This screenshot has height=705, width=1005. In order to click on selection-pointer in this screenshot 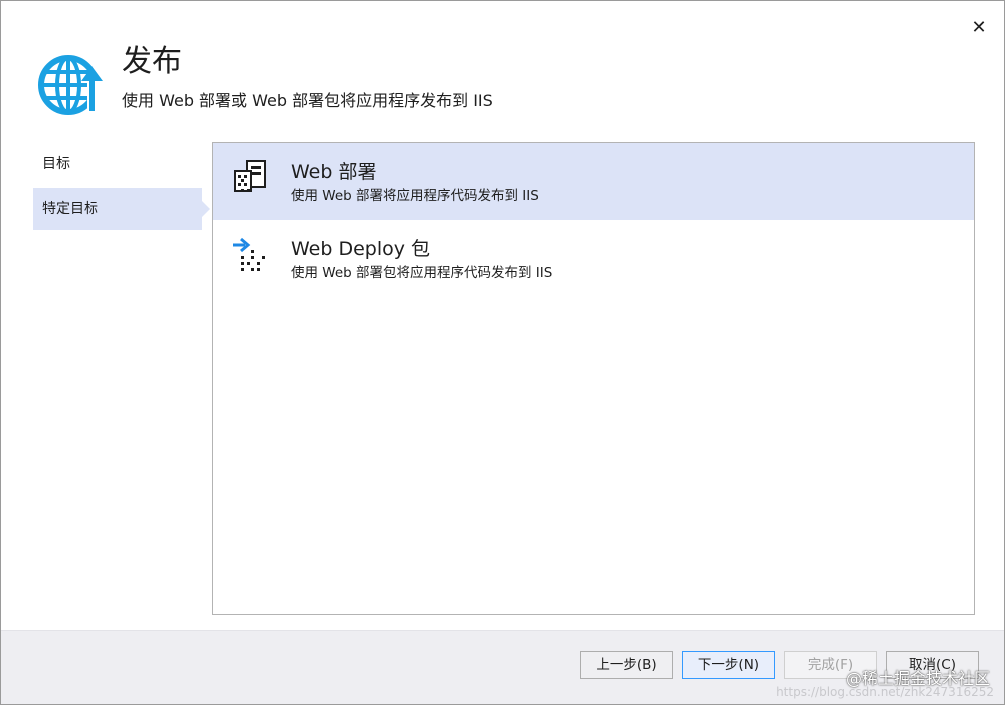, I will do `click(206, 209)`.